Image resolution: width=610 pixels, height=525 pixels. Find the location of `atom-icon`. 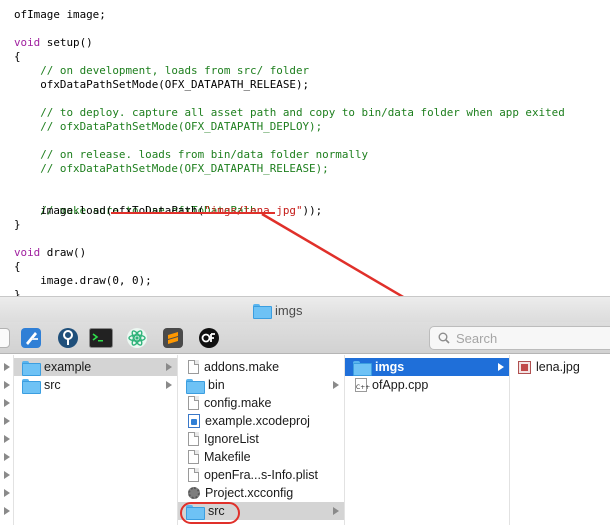

atom-icon is located at coordinates (137, 338).